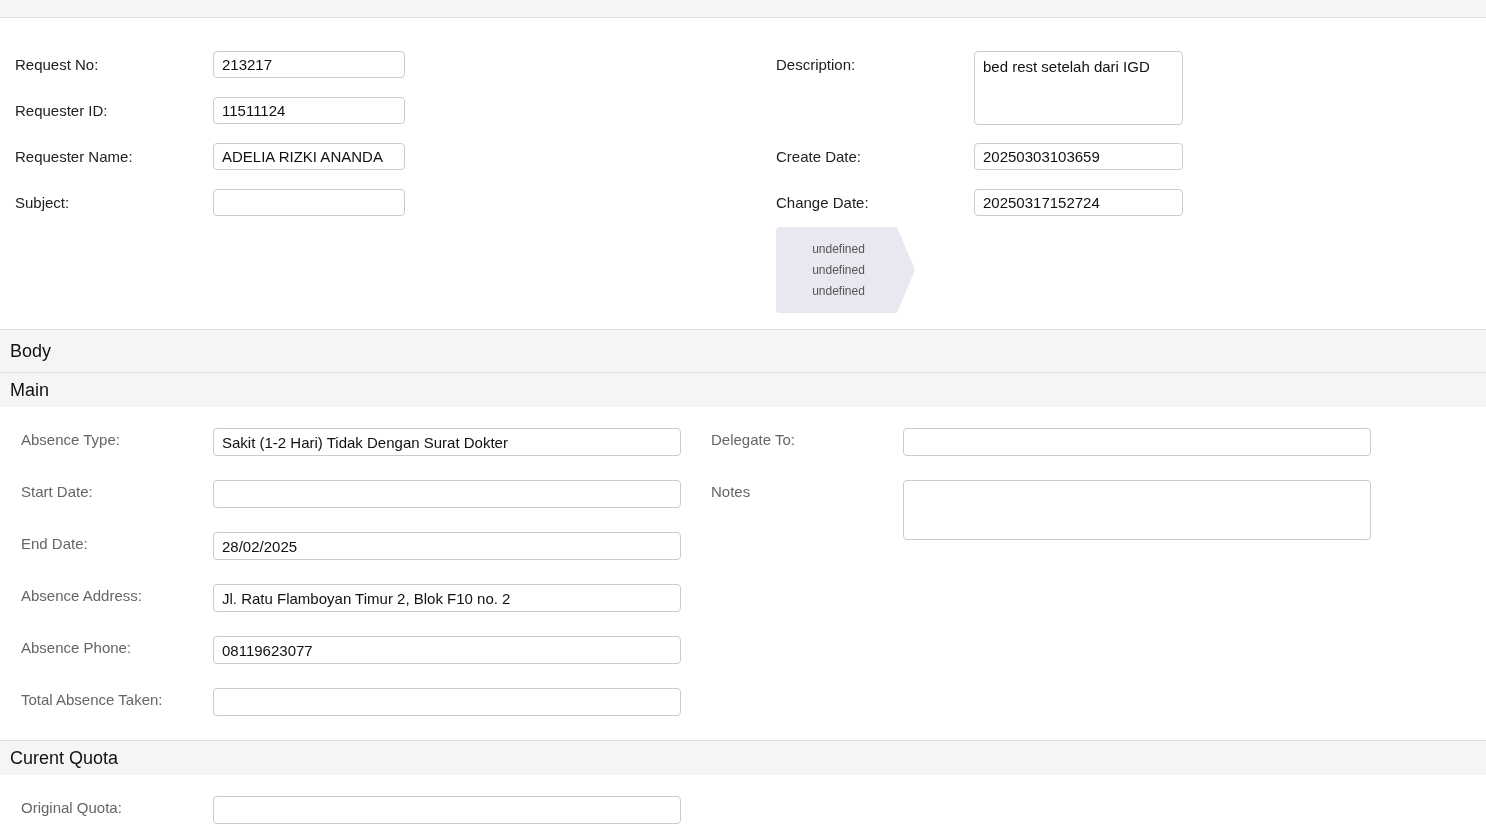 Image resolution: width=1486 pixels, height=826 pixels. Describe the element at coordinates (57, 492) in the screenshot. I see `field-label: Start Date:` at that location.